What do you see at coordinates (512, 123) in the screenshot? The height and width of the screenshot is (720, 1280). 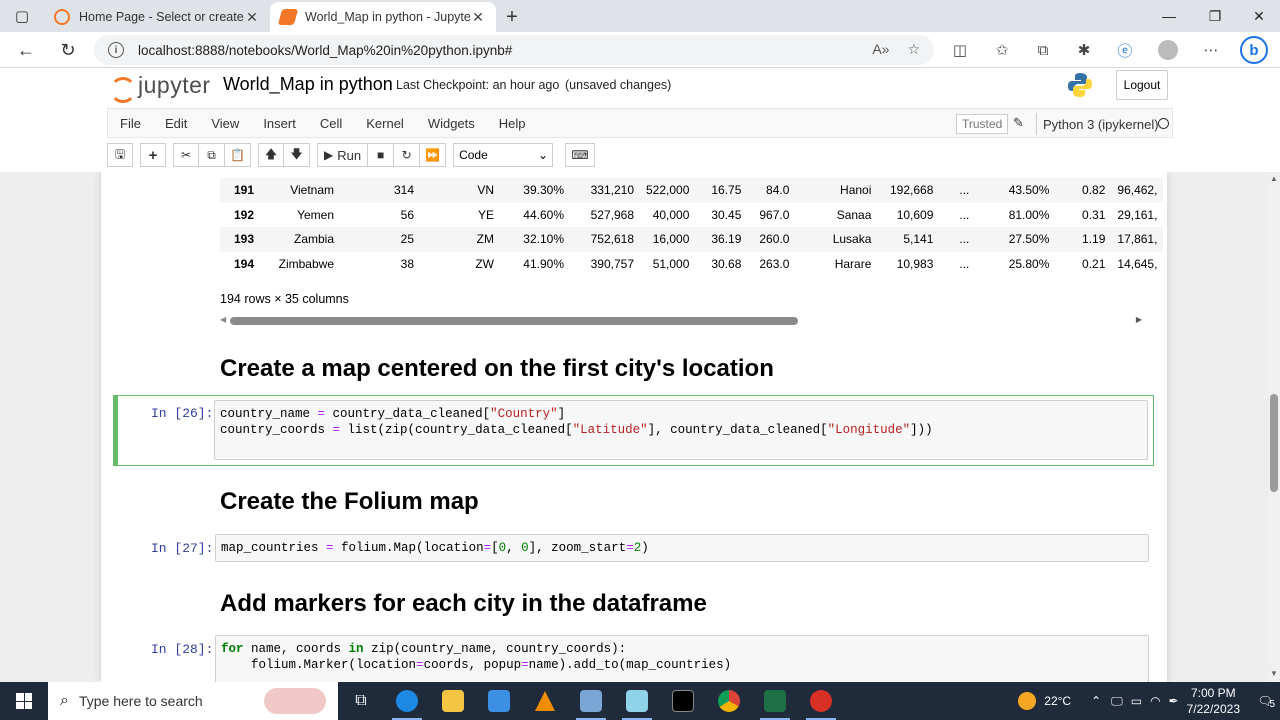 I see `menu-help: Help` at bounding box center [512, 123].